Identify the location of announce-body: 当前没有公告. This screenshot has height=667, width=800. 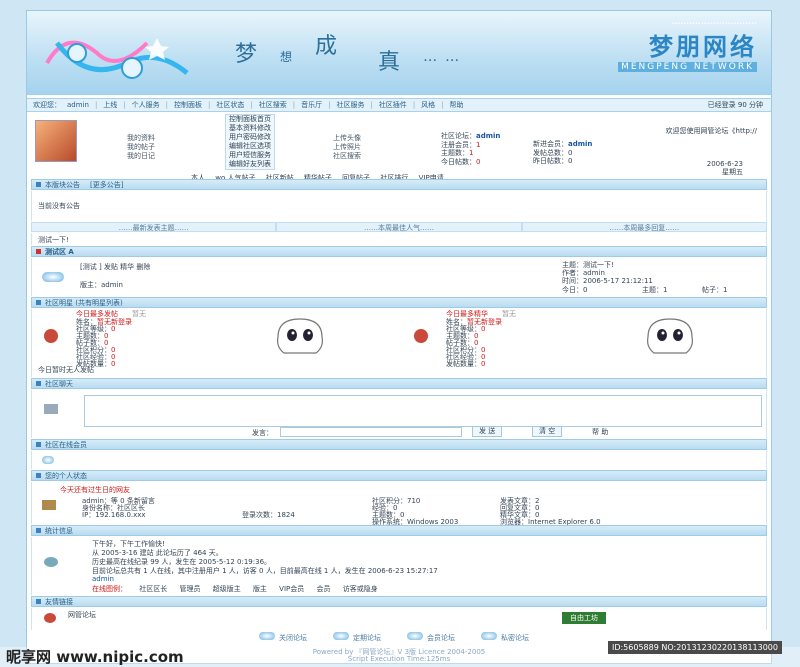
(399, 206).